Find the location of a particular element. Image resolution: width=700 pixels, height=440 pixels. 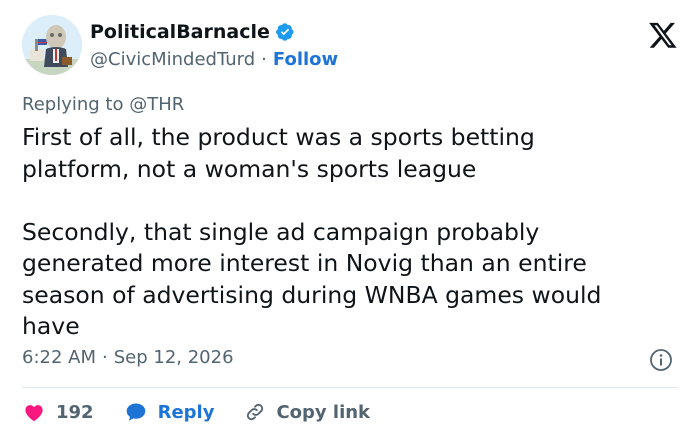

info-icon is located at coordinates (661, 360).